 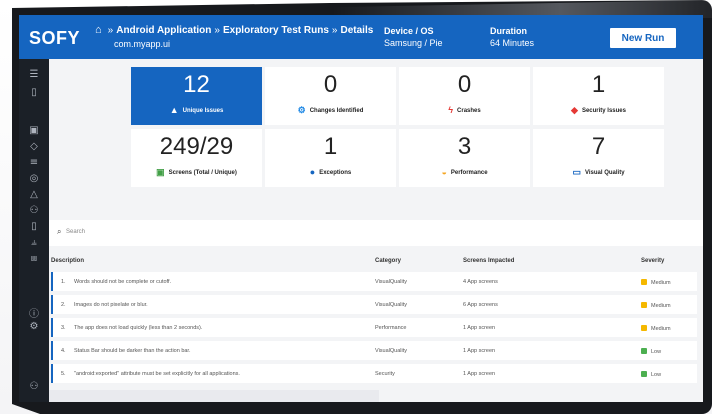 I want to click on settings-icon: ⚙, so click(x=34, y=326).